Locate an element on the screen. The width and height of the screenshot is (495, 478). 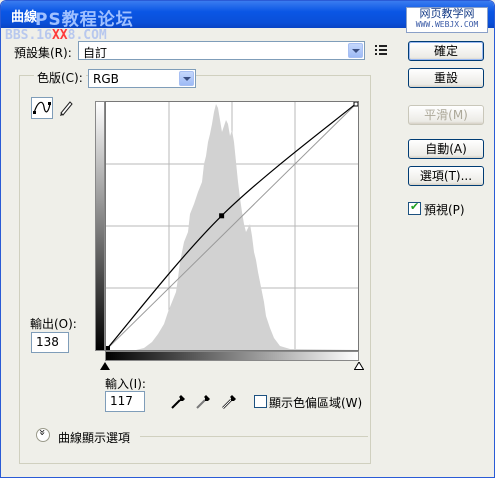
divider is located at coordinates (254, 436).